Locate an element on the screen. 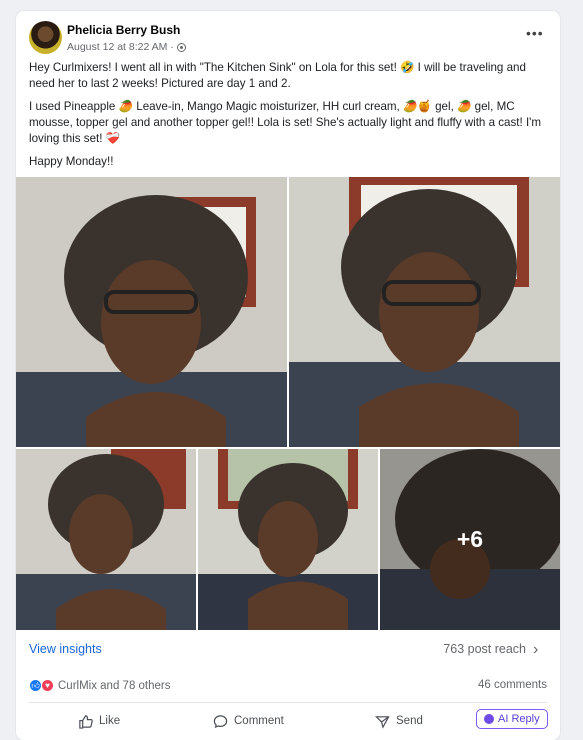 The width and height of the screenshot is (583, 740). comment-bubble-icon is located at coordinates (220, 721).